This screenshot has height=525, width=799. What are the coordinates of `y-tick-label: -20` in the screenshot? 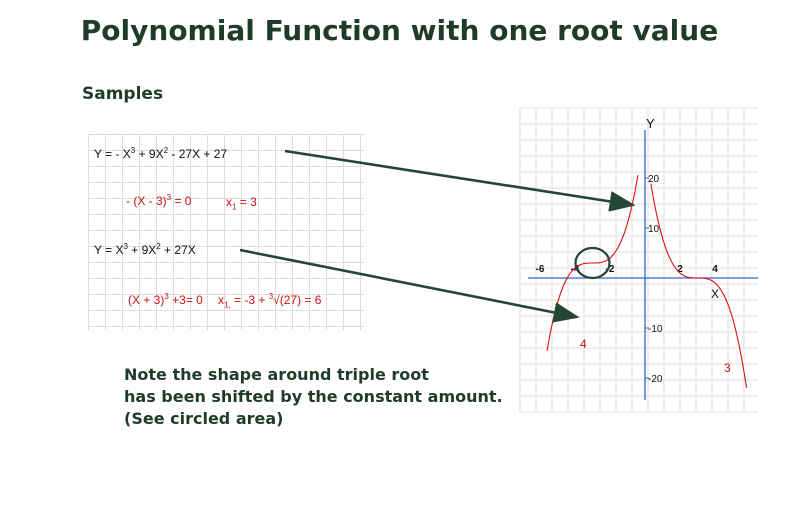 It's located at (655, 379).